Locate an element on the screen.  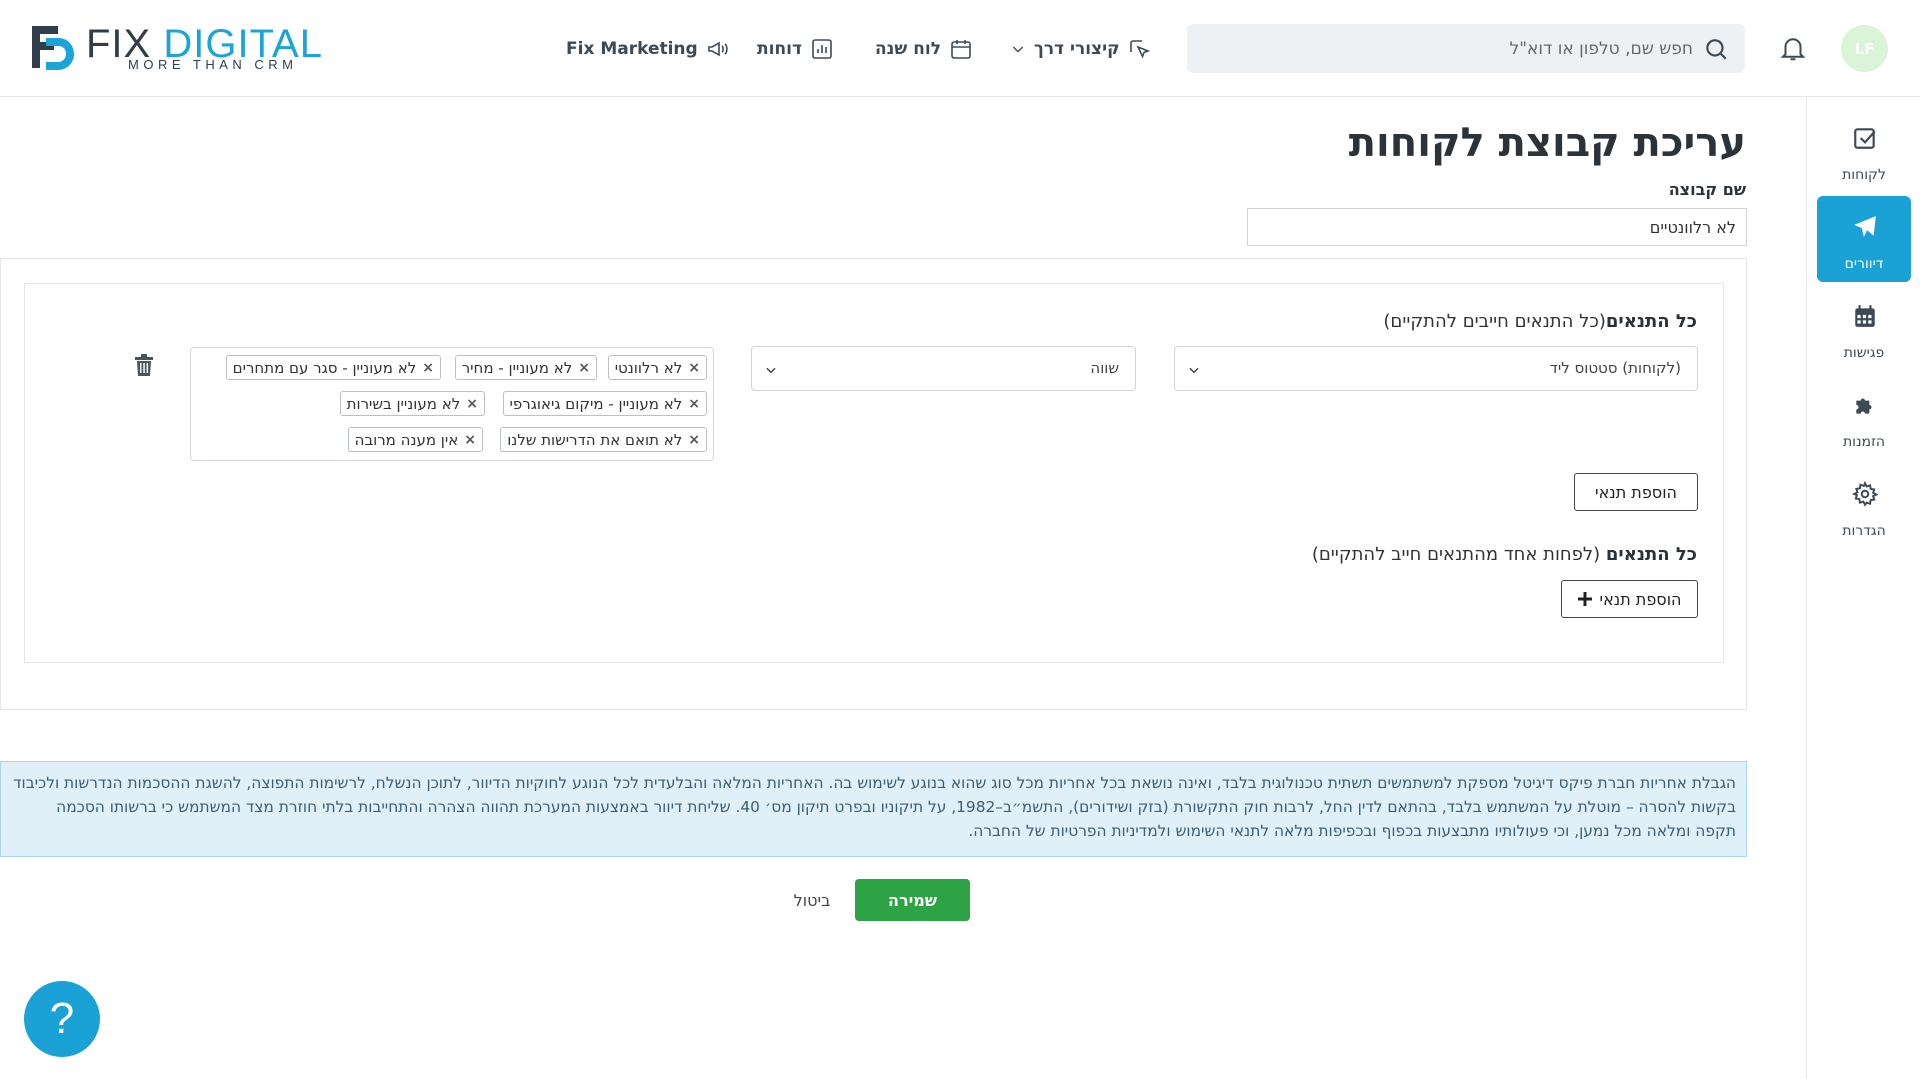
trash-icon is located at coordinates (144, 365).